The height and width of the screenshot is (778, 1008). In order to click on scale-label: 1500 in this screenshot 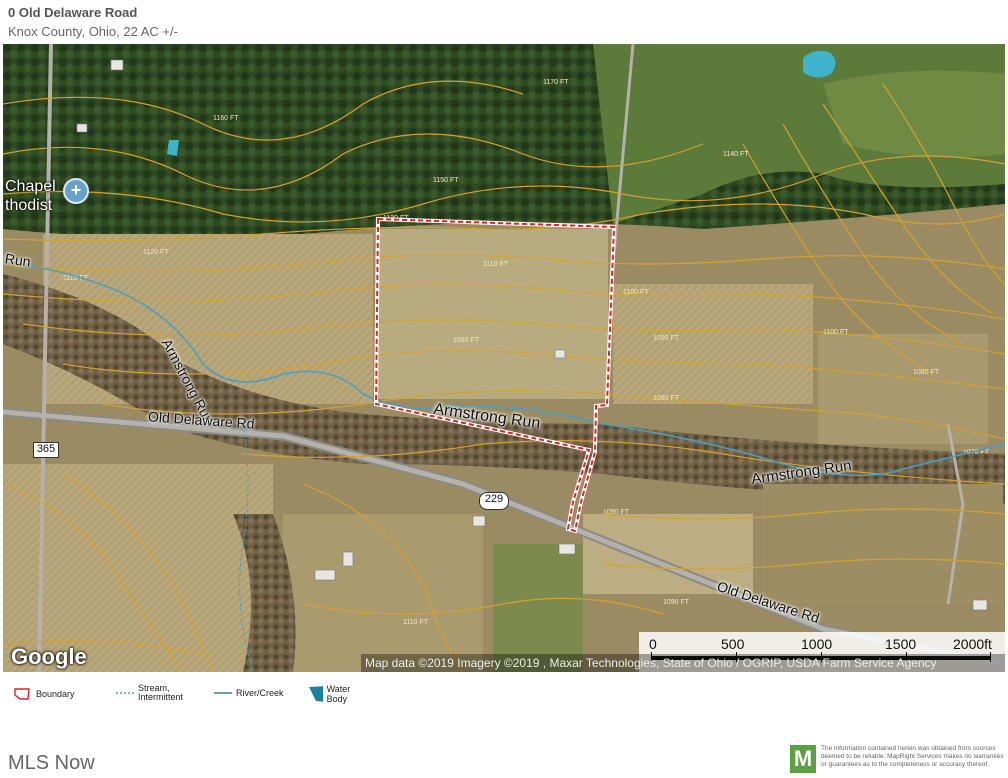, I will do `click(901, 644)`.